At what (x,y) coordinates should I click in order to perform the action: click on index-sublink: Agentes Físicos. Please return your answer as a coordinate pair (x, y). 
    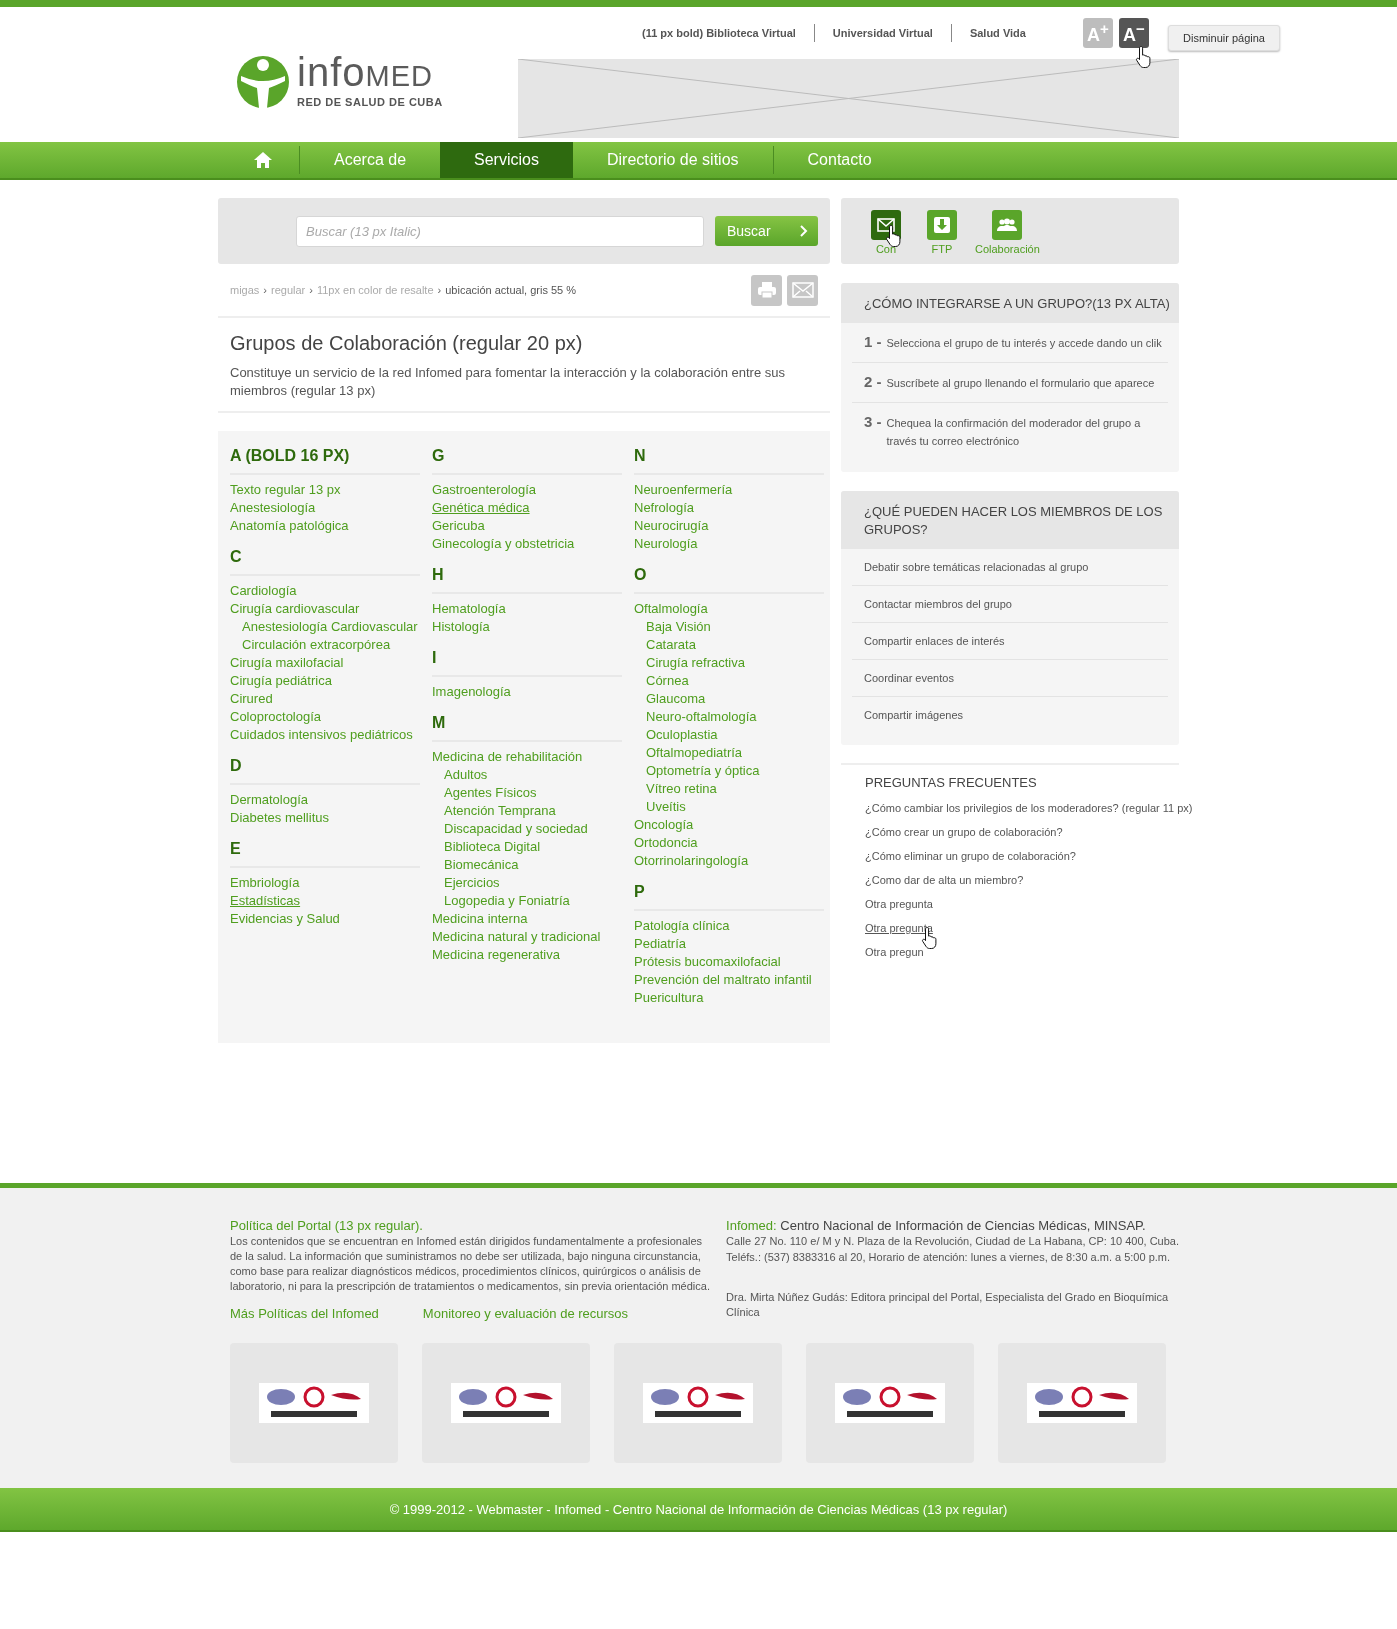
    Looking at the image, I should click on (490, 793).